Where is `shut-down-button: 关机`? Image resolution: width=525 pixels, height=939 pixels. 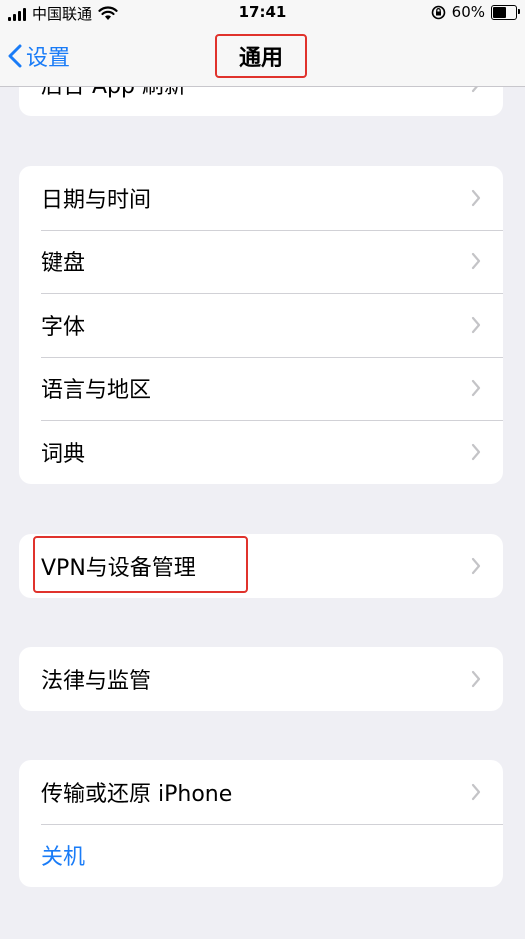 shut-down-button: 关机 is located at coordinates (261, 855).